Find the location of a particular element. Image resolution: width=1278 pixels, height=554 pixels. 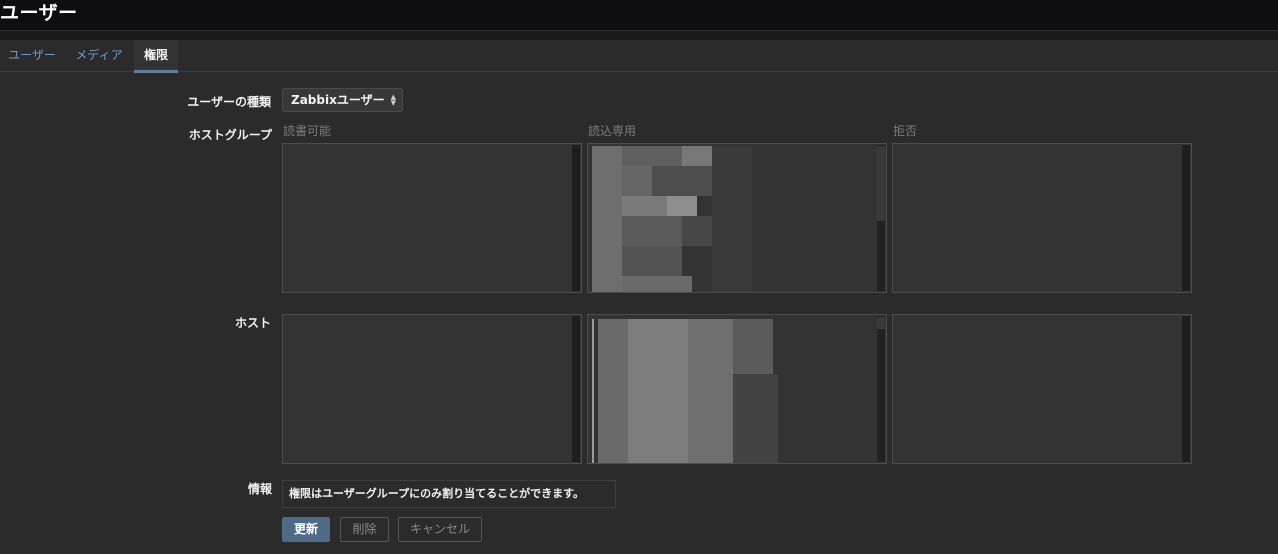

column-read-write: 読書可能 is located at coordinates (307, 131).